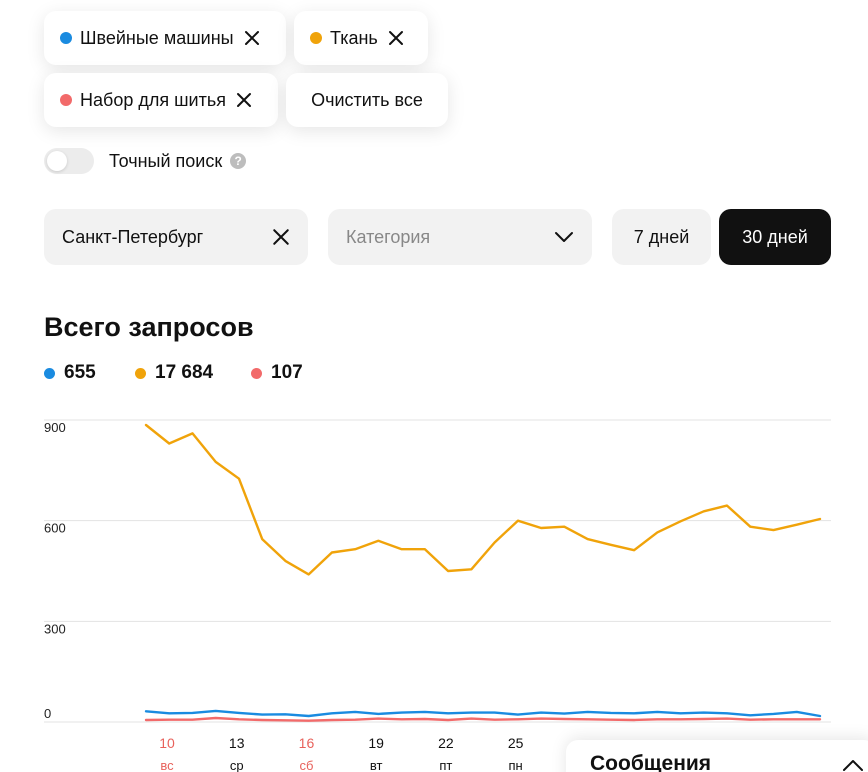 This screenshot has width=868, height=772. What do you see at coordinates (133, 236) in the screenshot?
I see `region-value: Санкт-Петербург` at bounding box center [133, 236].